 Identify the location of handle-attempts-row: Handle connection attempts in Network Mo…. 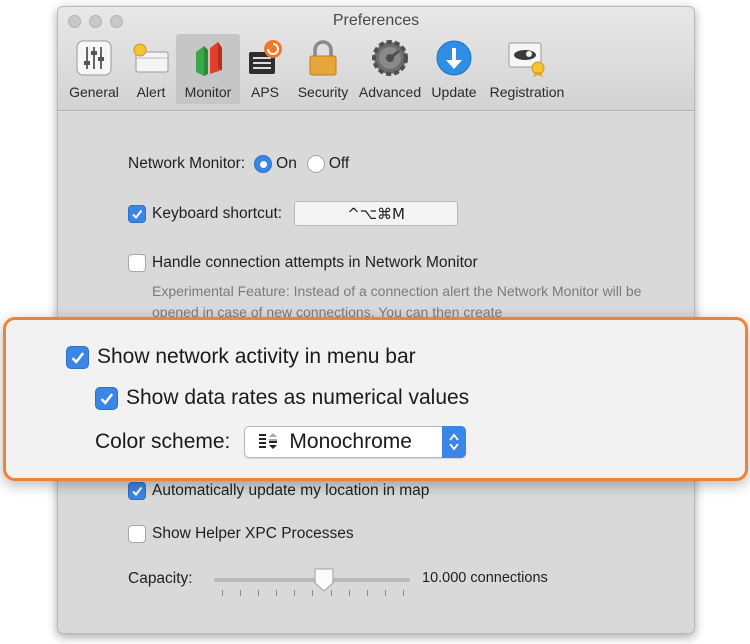
(303, 263).